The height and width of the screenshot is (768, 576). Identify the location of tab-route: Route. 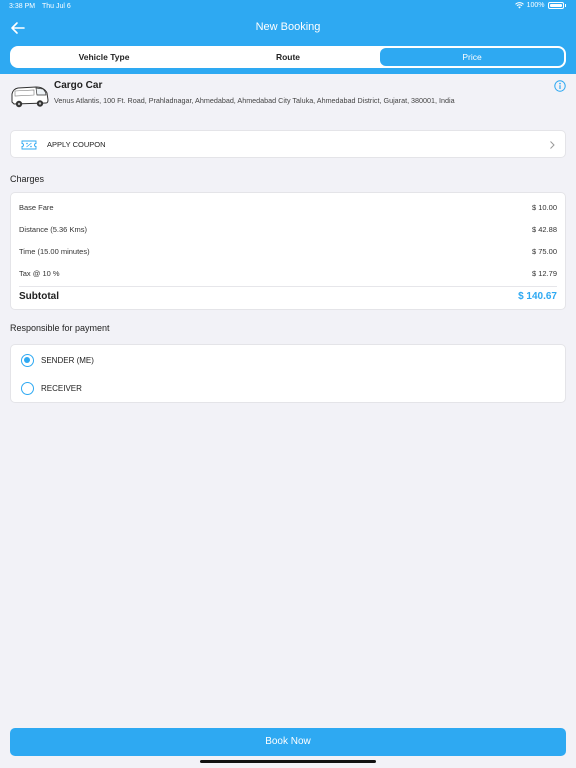
(288, 57).